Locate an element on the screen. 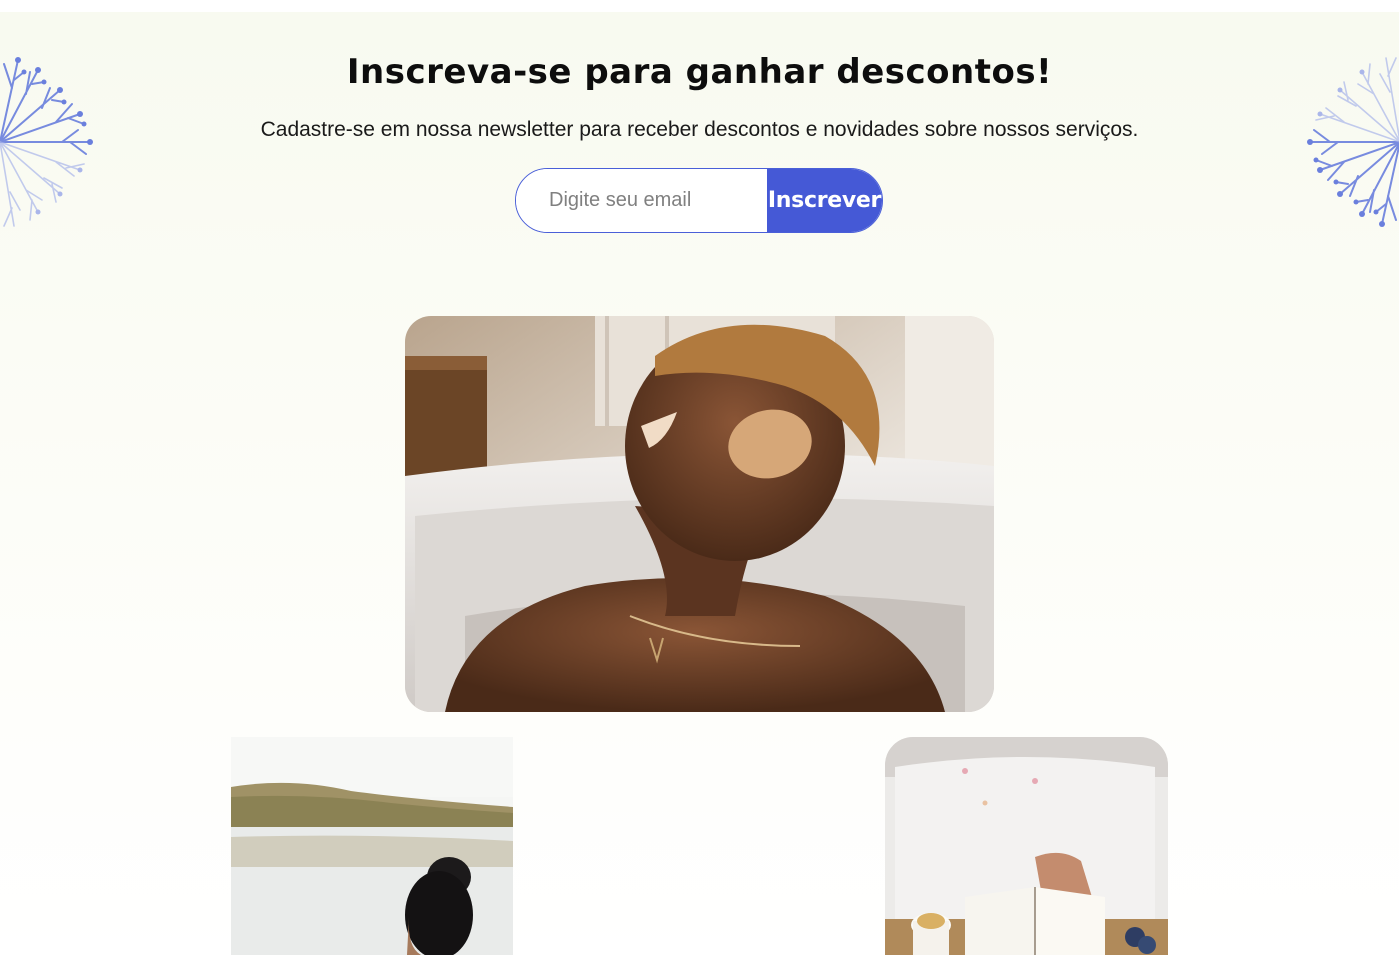 The height and width of the screenshot is (955, 1399). subscribe-button: Inscrever is located at coordinates (824, 200).